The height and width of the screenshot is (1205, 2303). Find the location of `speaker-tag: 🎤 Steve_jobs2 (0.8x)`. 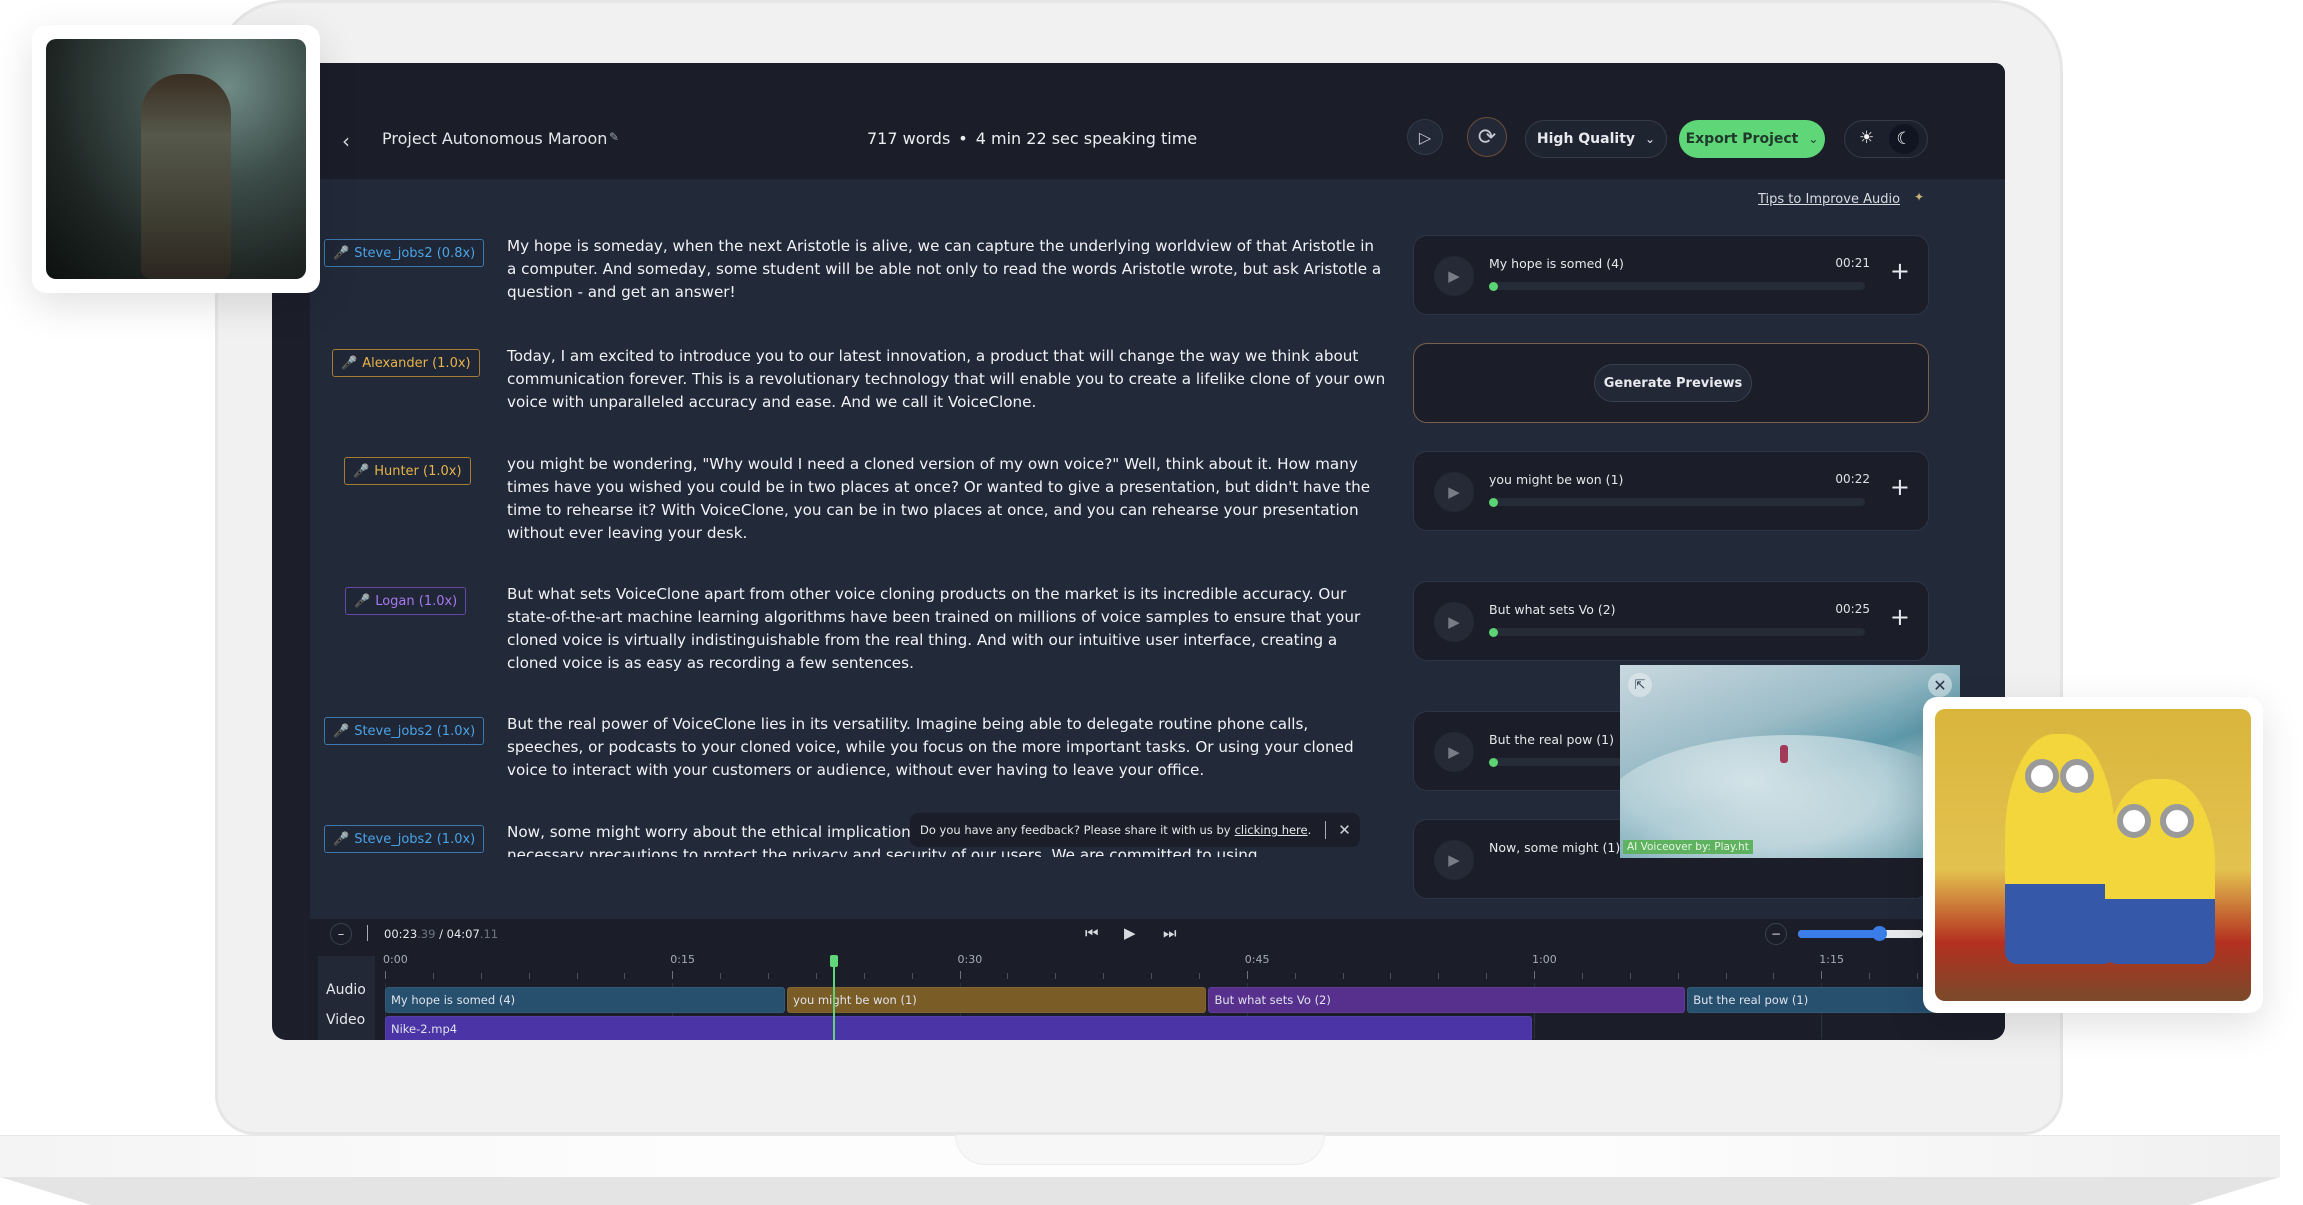

speaker-tag: 🎤 Steve_jobs2 (0.8x) is located at coordinates (404, 253).